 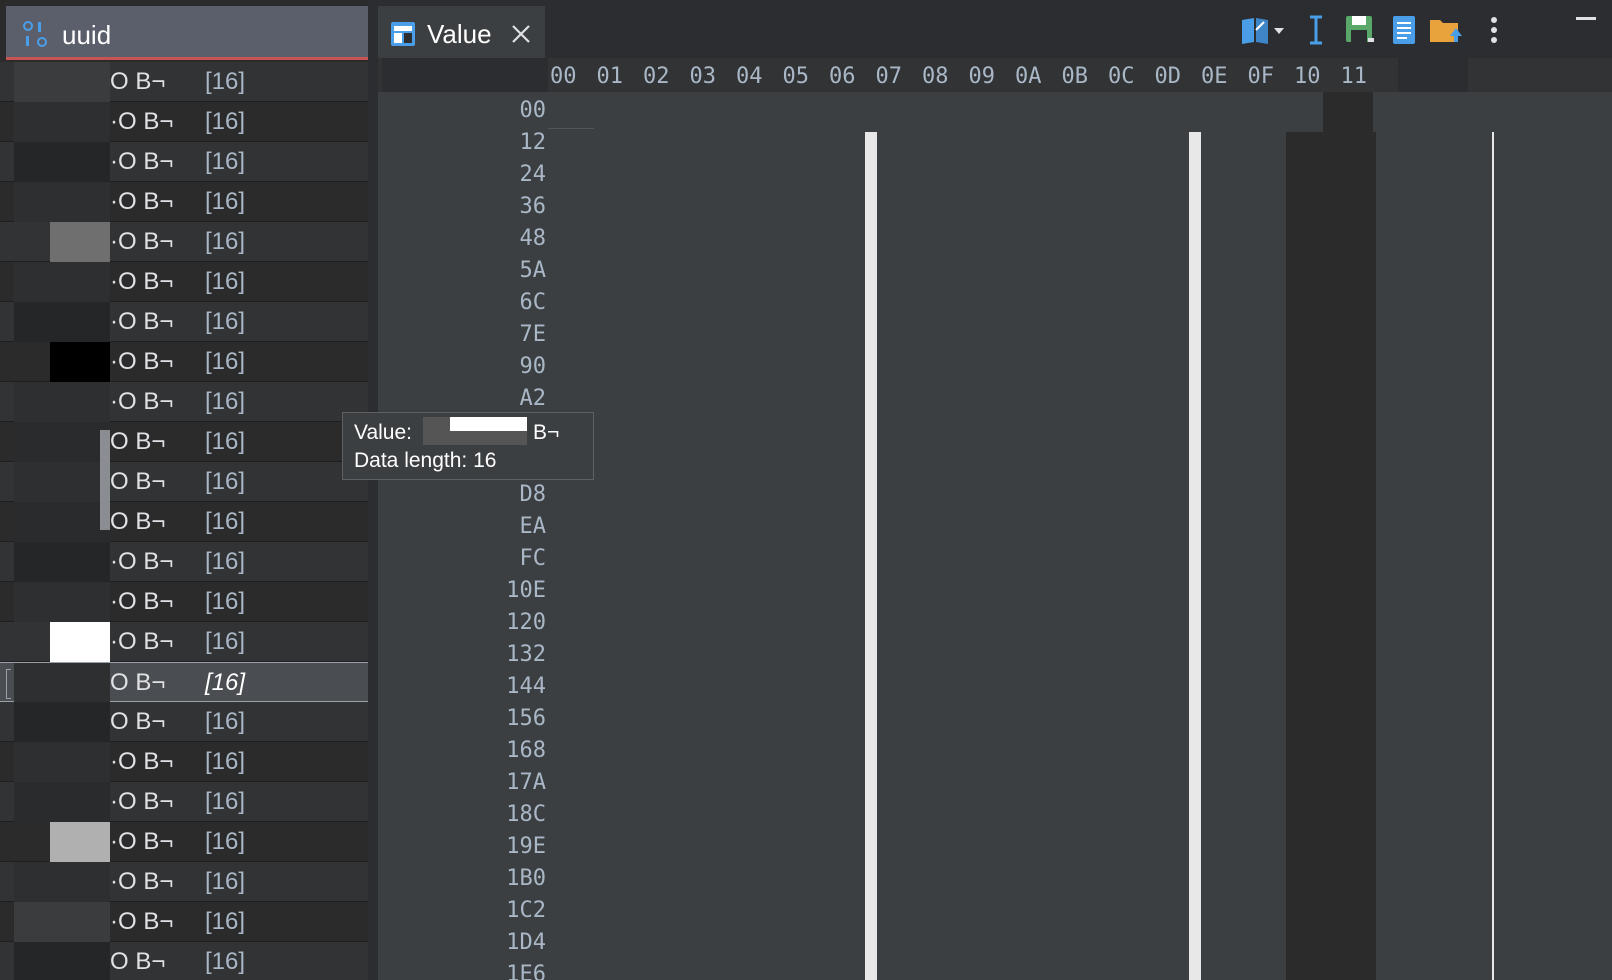 I want to click on hex-column-header: 00 01 02 03 04 05 06 07 08 09 0A 0B 0C 0D 0E 0F 10 11, so click(x=995, y=75).